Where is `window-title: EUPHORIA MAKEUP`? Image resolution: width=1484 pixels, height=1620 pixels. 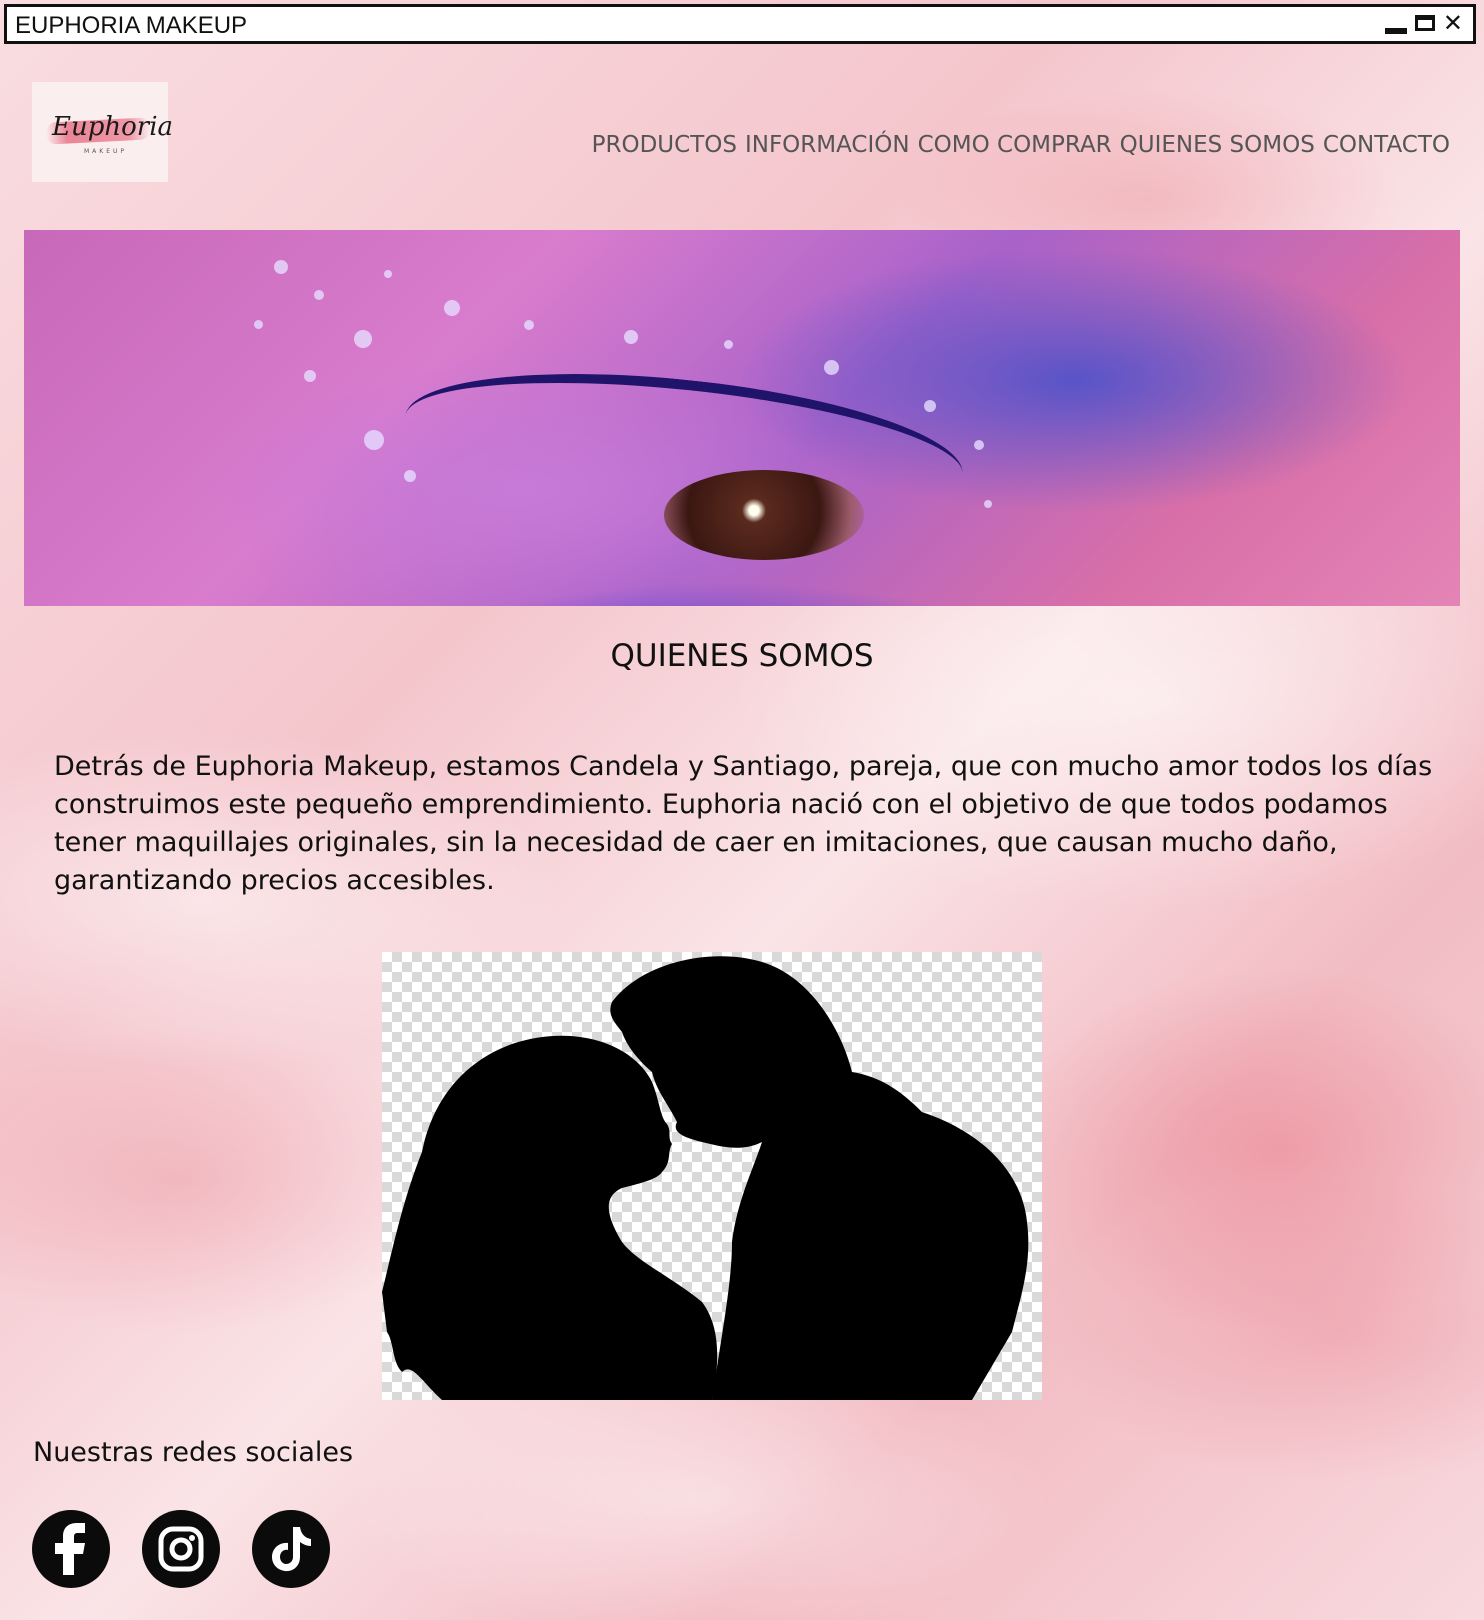
window-title: EUPHORIA MAKEUP is located at coordinates (131, 25).